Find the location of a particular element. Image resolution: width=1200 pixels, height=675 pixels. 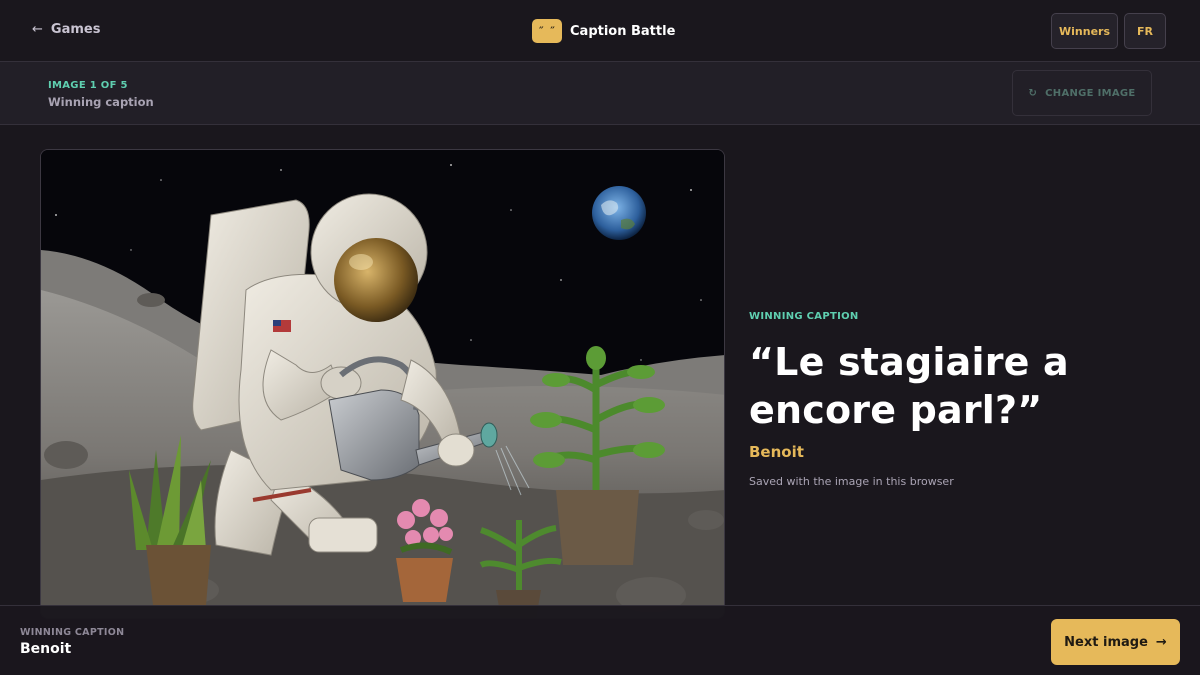

arrow-right-icon: → is located at coordinates (1161, 642).